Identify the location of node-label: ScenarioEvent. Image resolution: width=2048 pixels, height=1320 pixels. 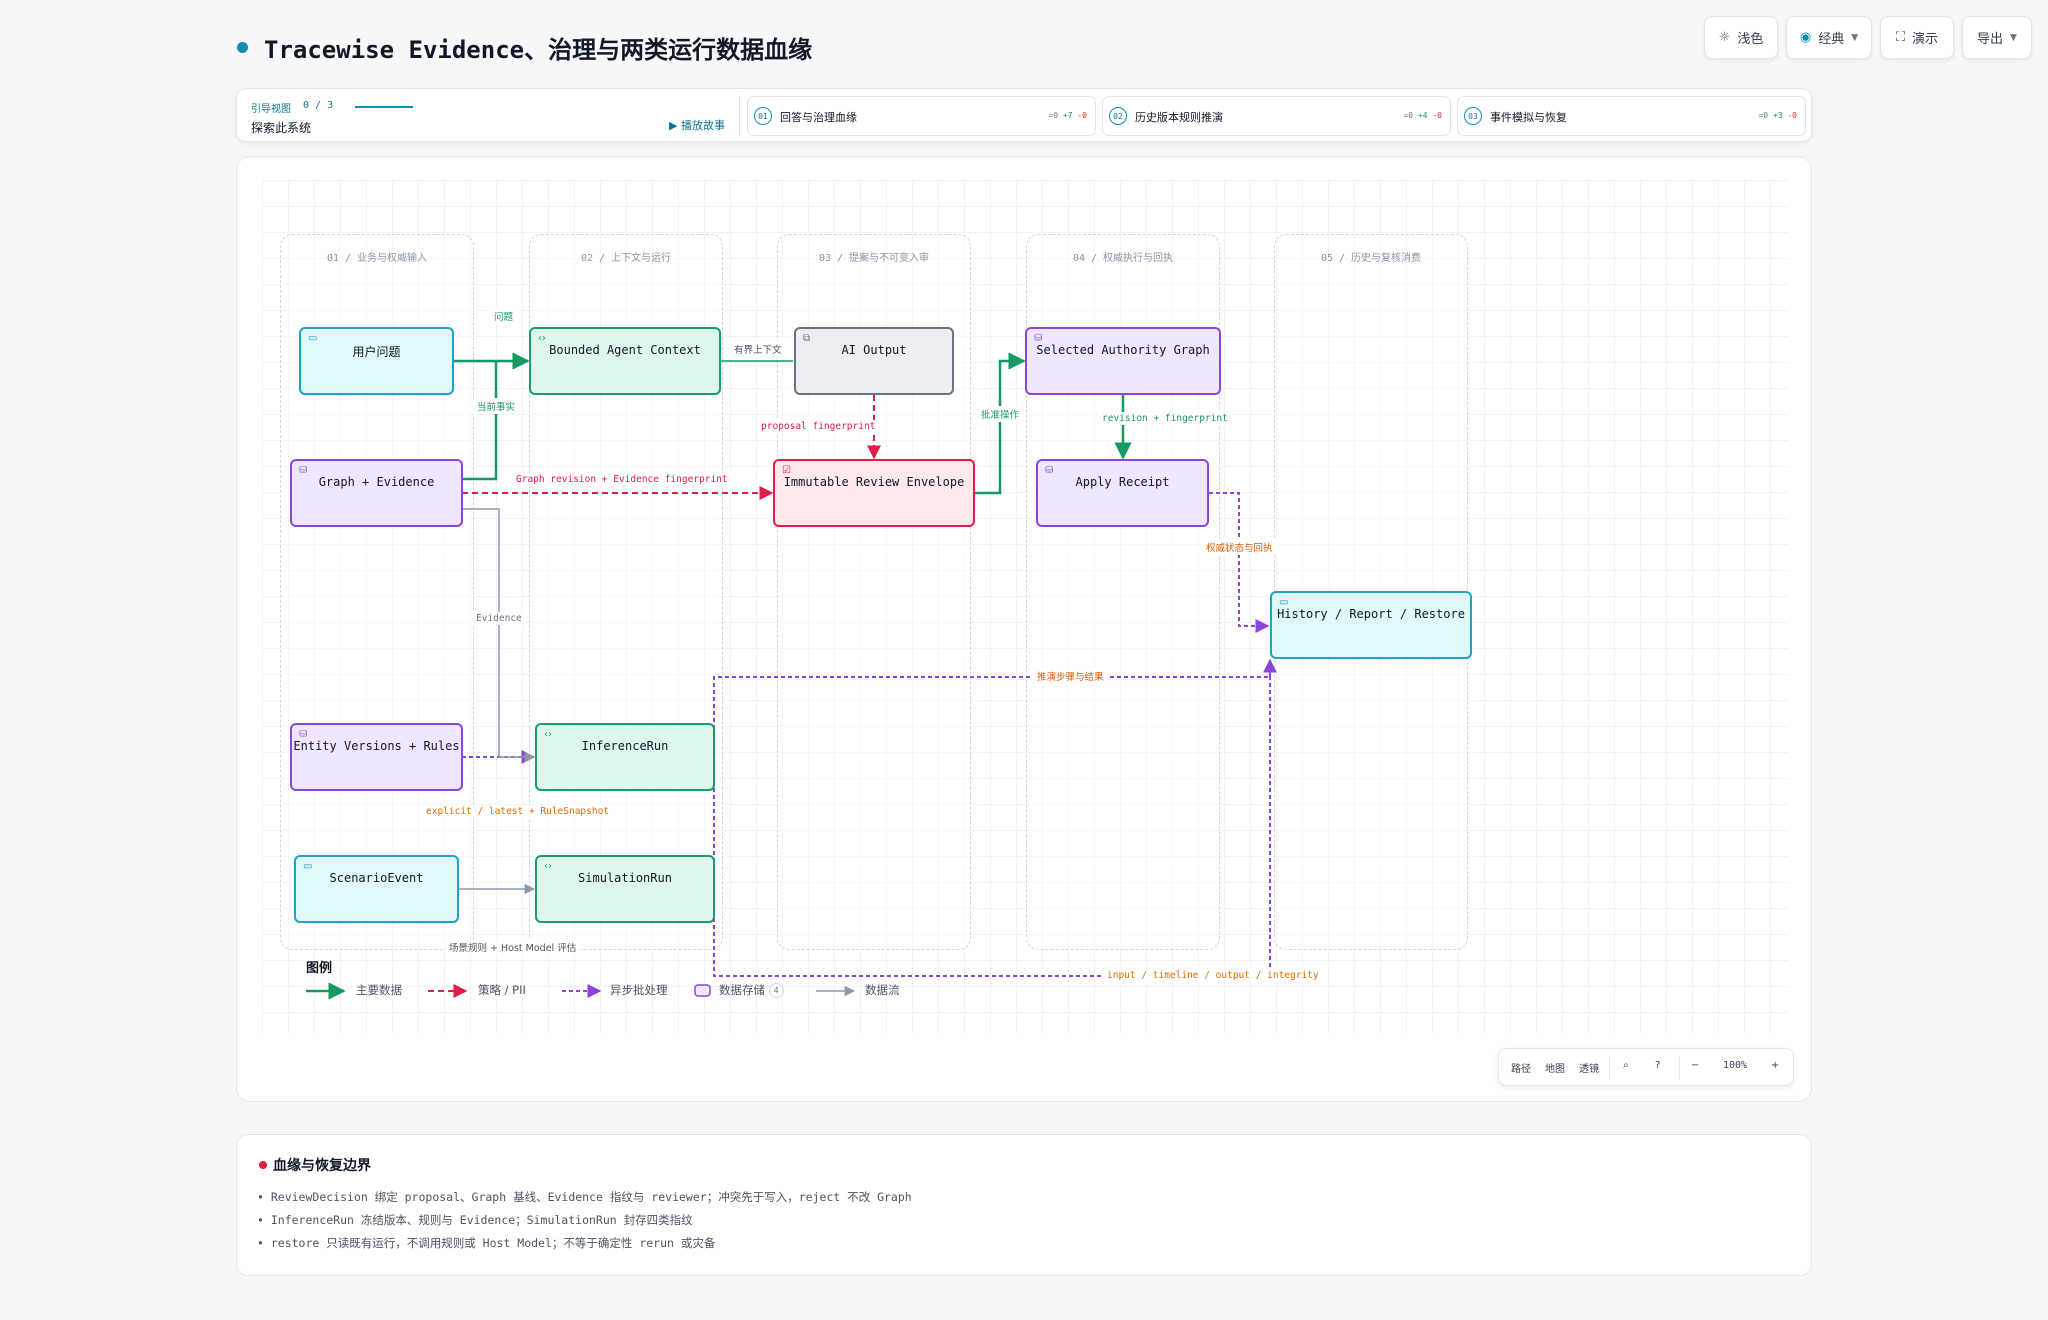
(376, 878).